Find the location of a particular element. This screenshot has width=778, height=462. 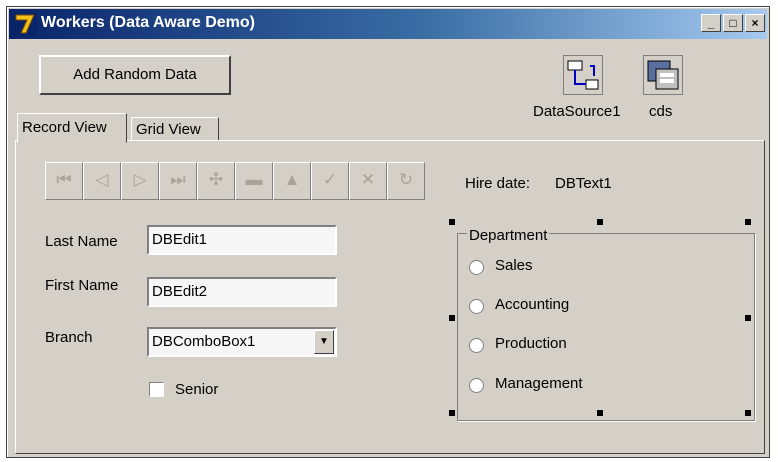

nav-first-button: ⏮ is located at coordinates (64, 181).